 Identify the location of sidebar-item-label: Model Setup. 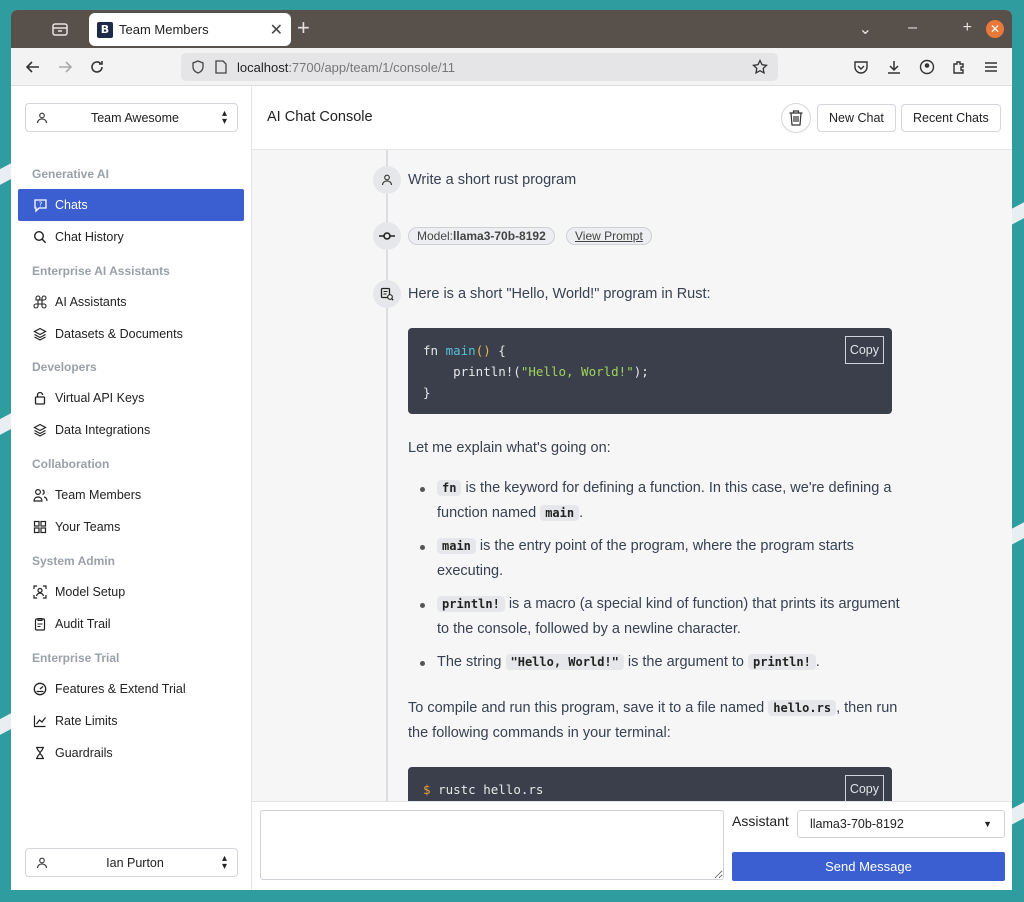
(90, 592).